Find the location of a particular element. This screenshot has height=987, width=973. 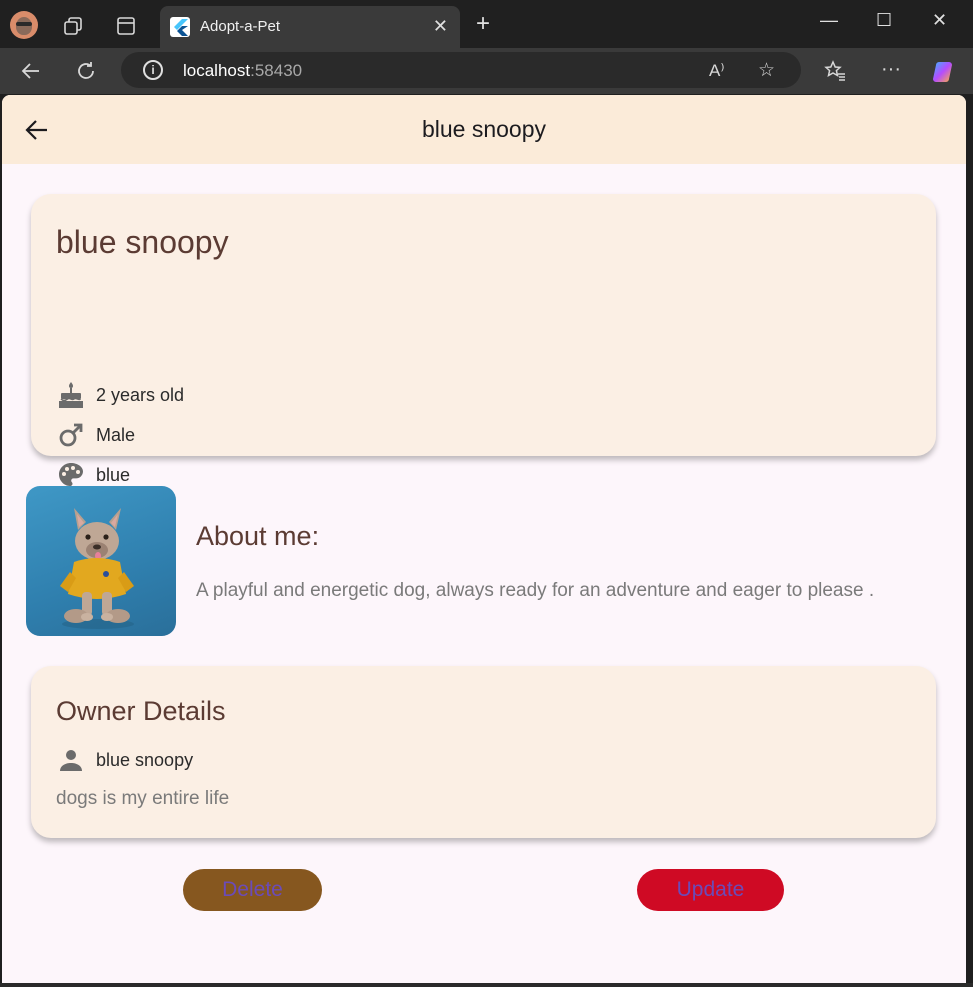

taskbar-edge is located at coordinates (486, 985).